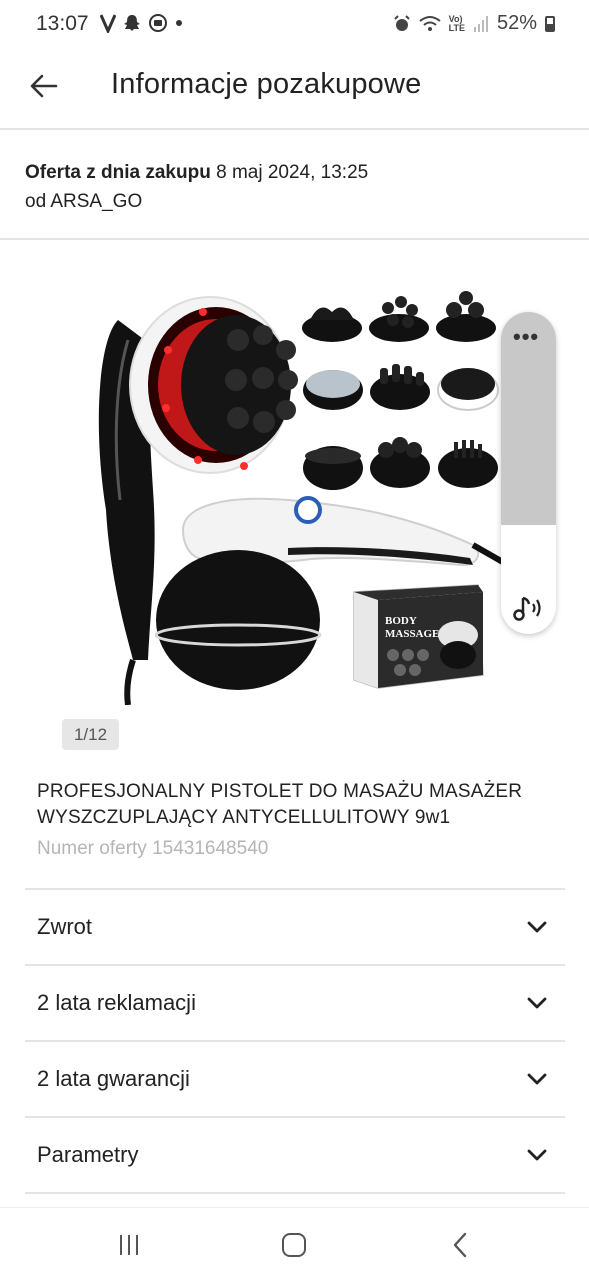  Describe the element at coordinates (295, 1080) in the screenshot. I see `accordion-warranty: 2 lata gwarancji` at that location.